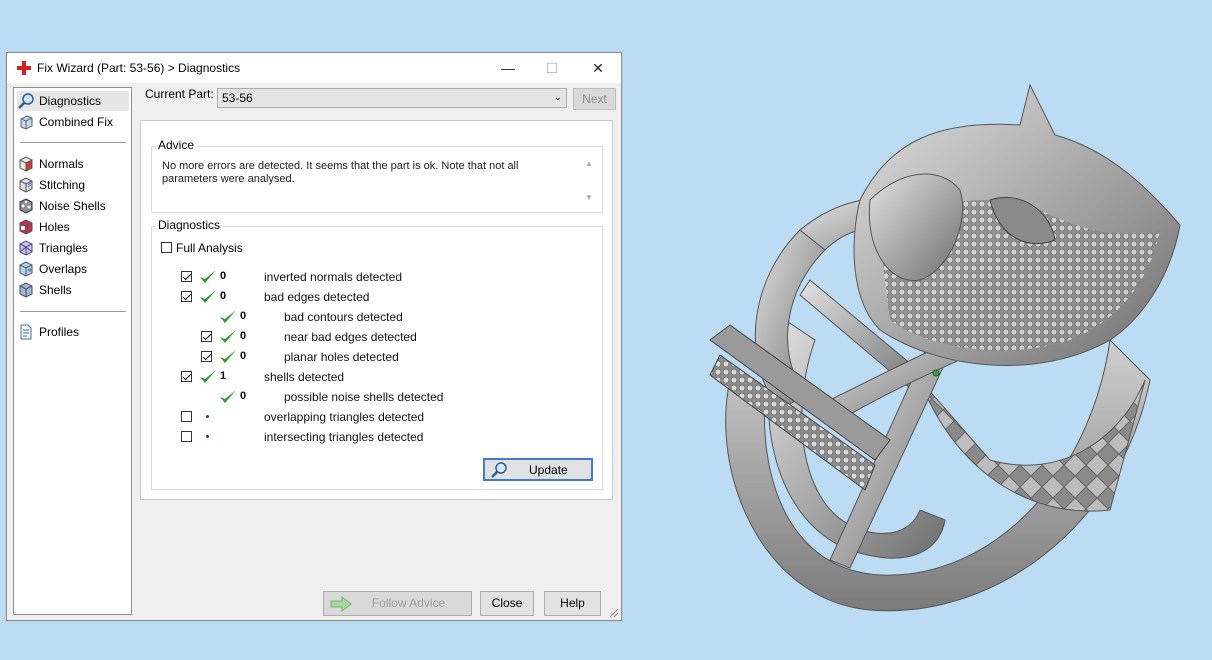 Image resolution: width=1212 pixels, height=660 pixels. I want to click on nav-item-normals: Normals, so click(73, 164).